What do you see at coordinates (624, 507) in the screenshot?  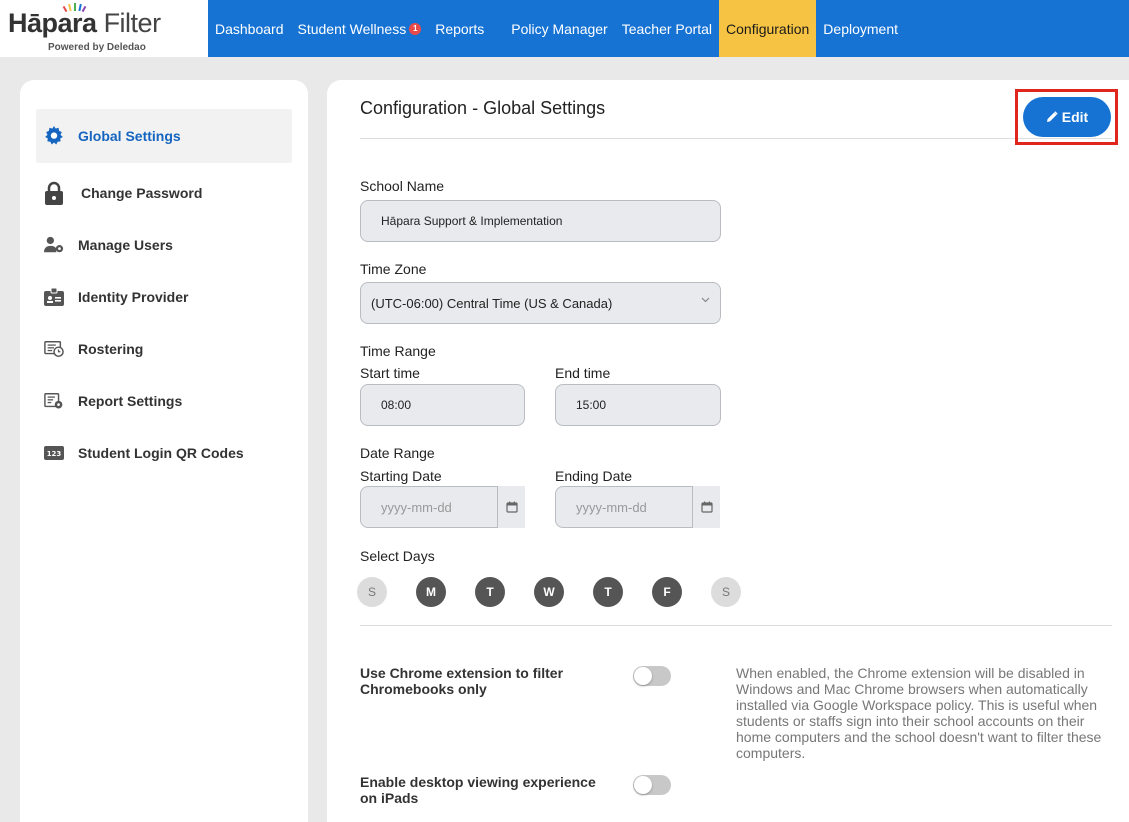 I see `ending-date-input: yyyy-mm-dd` at bounding box center [624, 507].